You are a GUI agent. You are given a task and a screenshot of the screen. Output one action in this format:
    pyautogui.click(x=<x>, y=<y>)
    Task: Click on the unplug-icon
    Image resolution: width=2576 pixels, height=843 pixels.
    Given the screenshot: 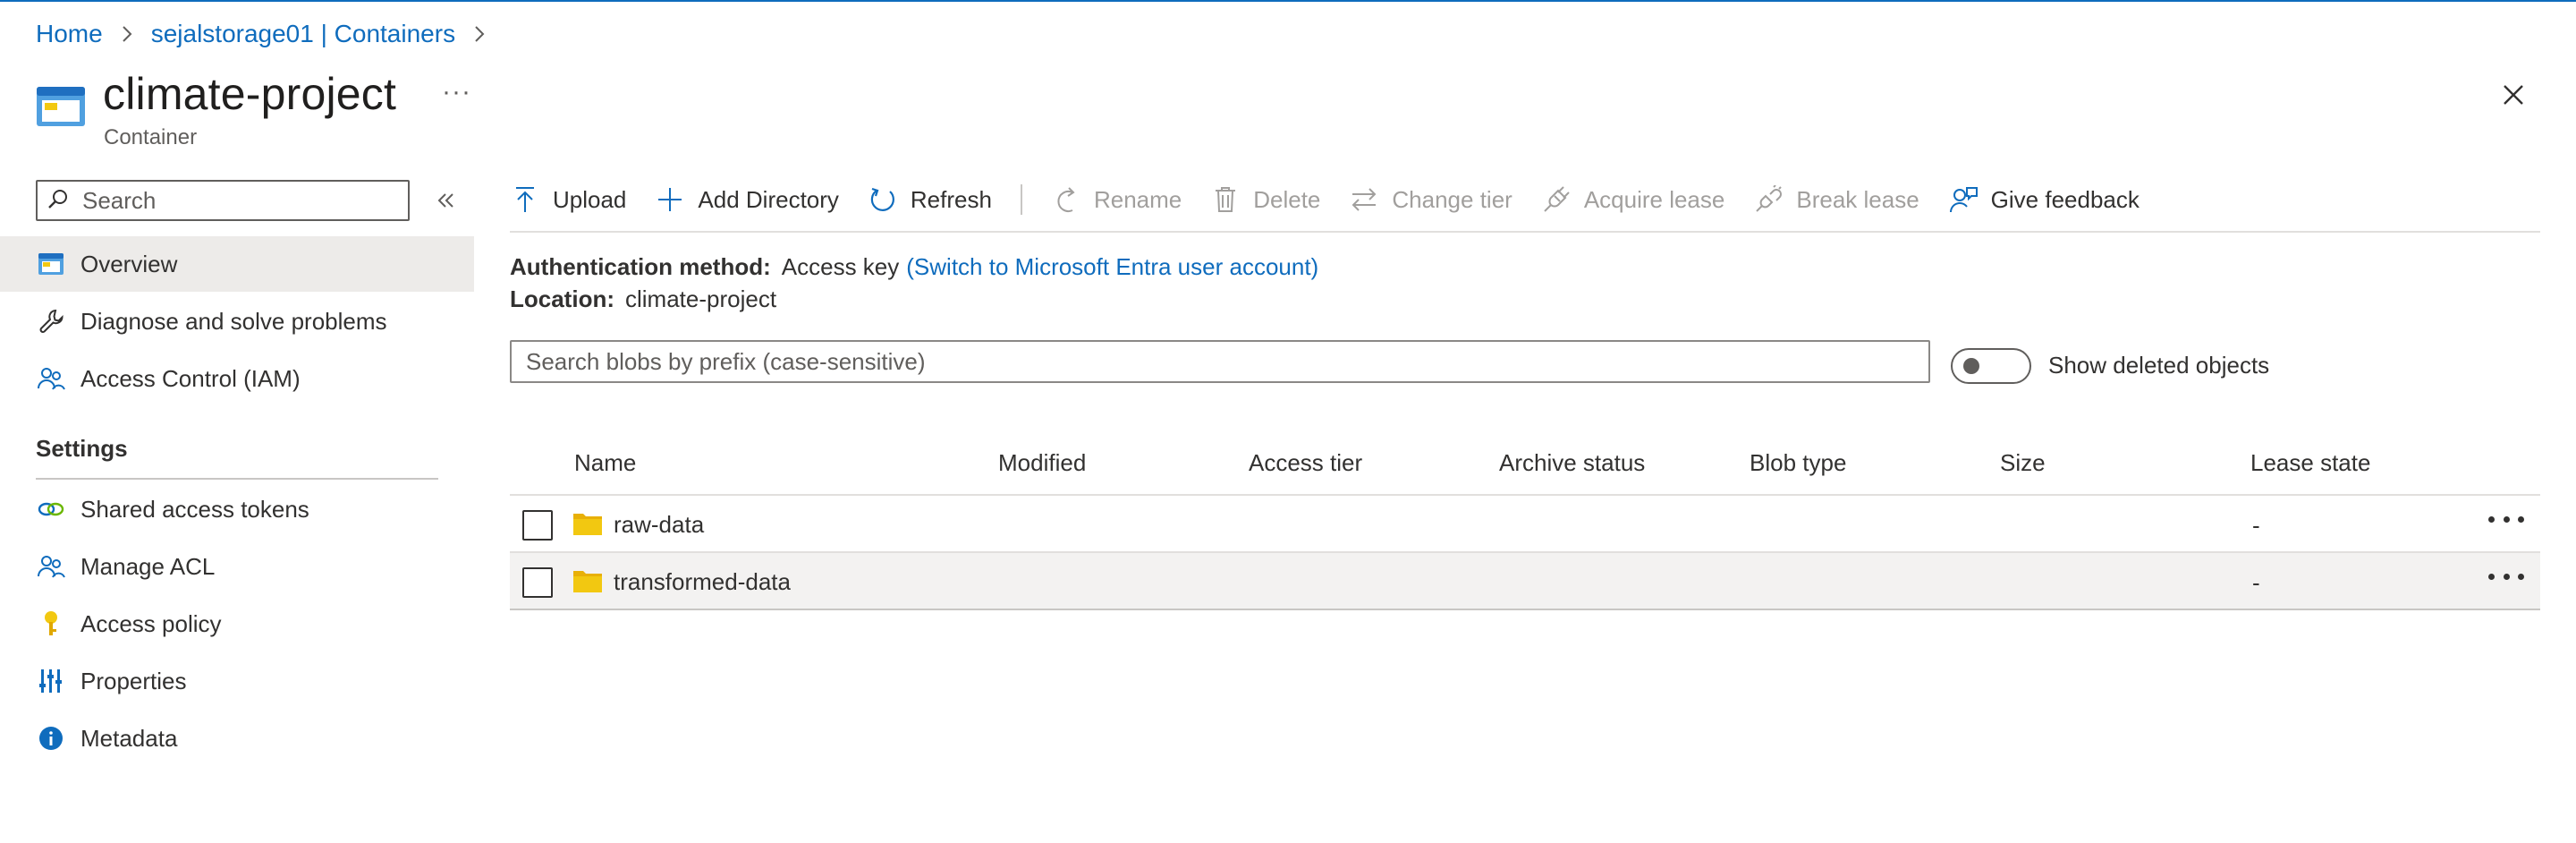 What is the action you would take?
    pyautogui.click(x=1768, y=199)
    